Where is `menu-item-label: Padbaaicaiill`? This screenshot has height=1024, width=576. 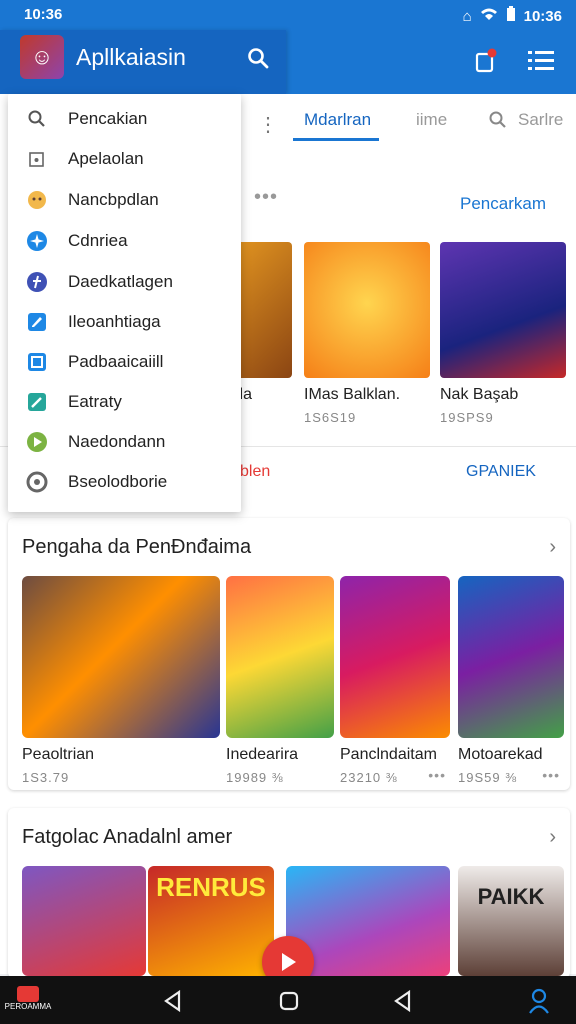
menu-item-label: Padbaaicaiill is located at coordinates (116, 361).